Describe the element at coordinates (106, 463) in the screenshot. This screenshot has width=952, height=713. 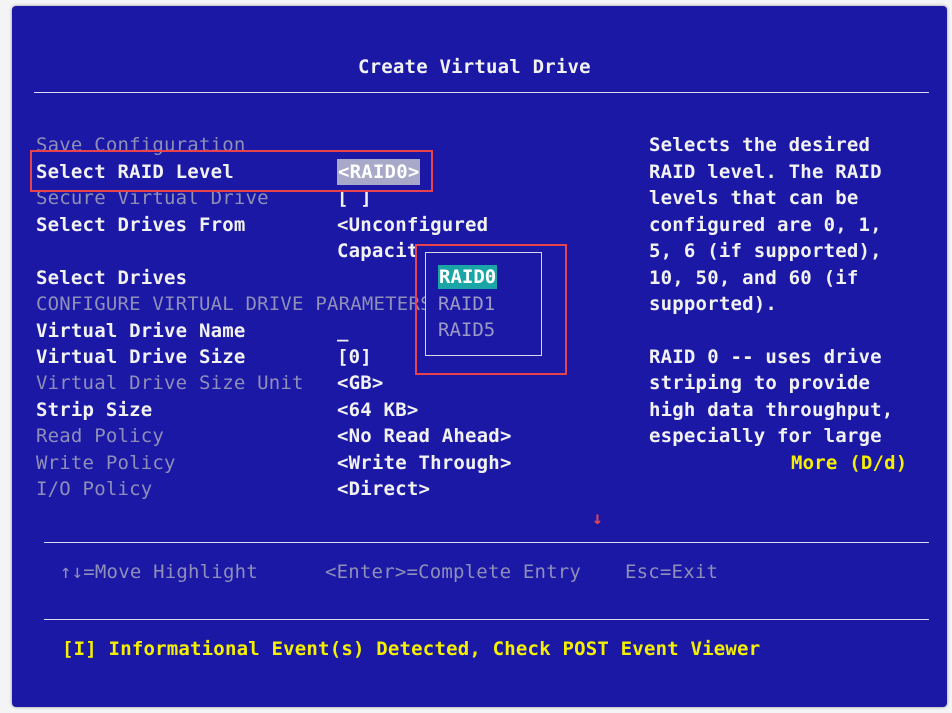
I see `write-policy-label: Write Policy` at that location.